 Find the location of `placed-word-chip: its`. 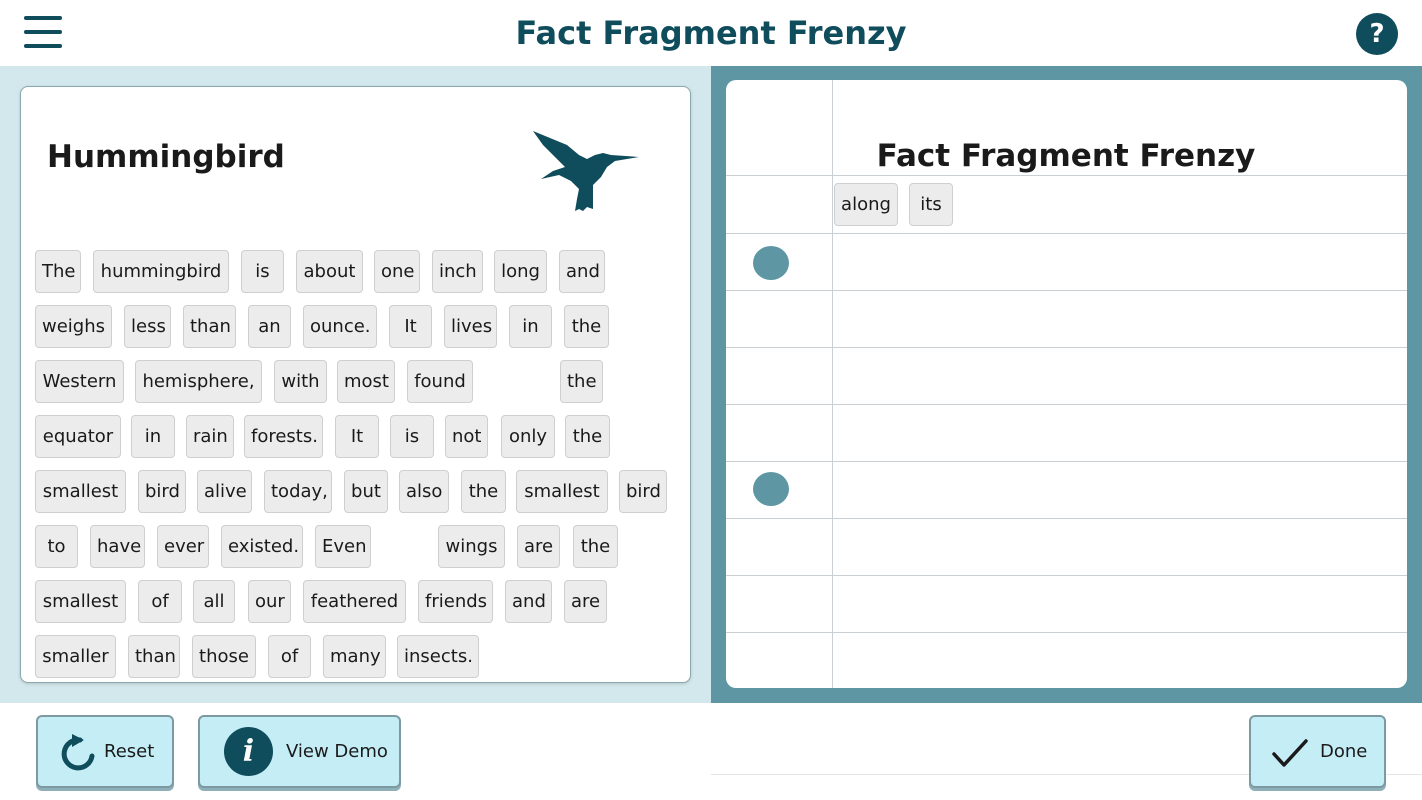

placed-word-chip: its is located at coordinates (931, 204).